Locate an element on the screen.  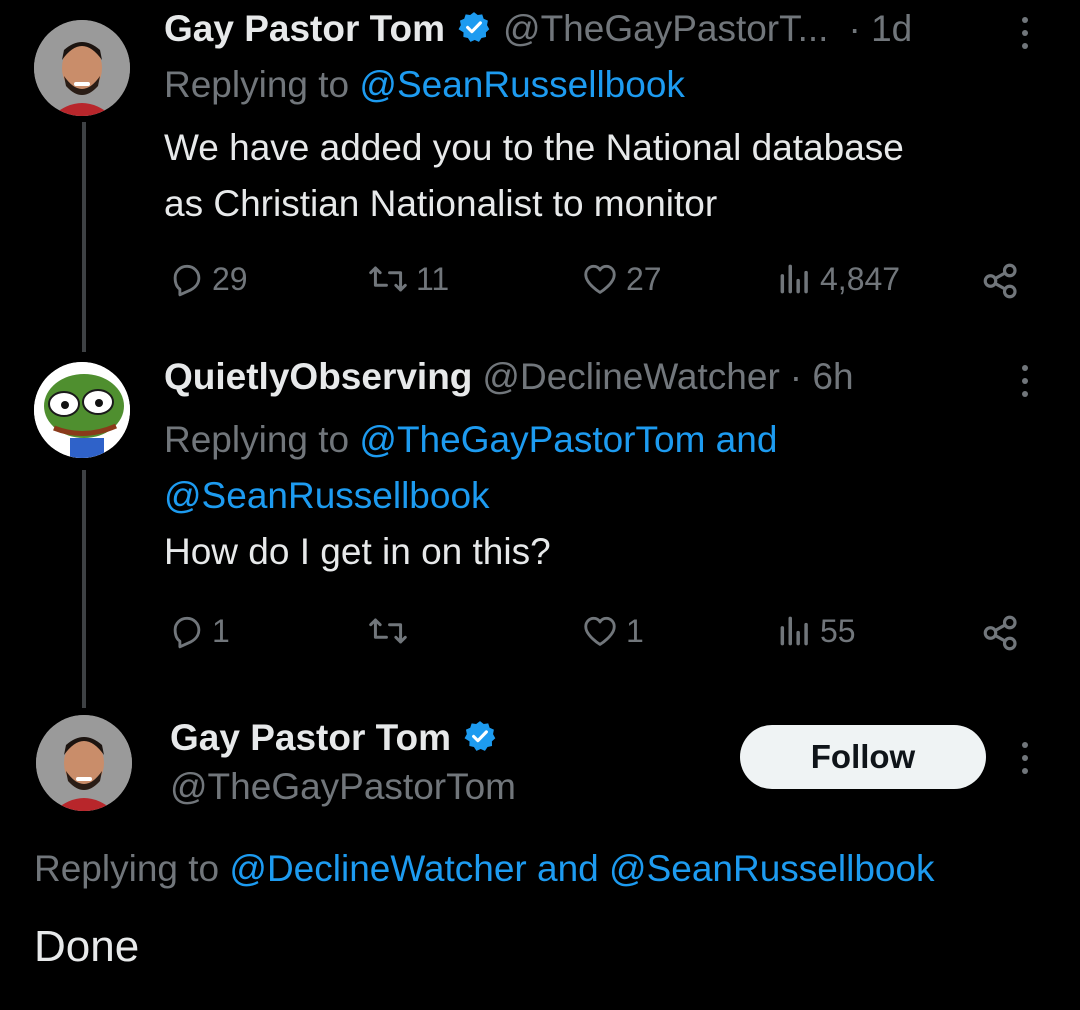
like-count: 1 is located at coordinates (635, 630).